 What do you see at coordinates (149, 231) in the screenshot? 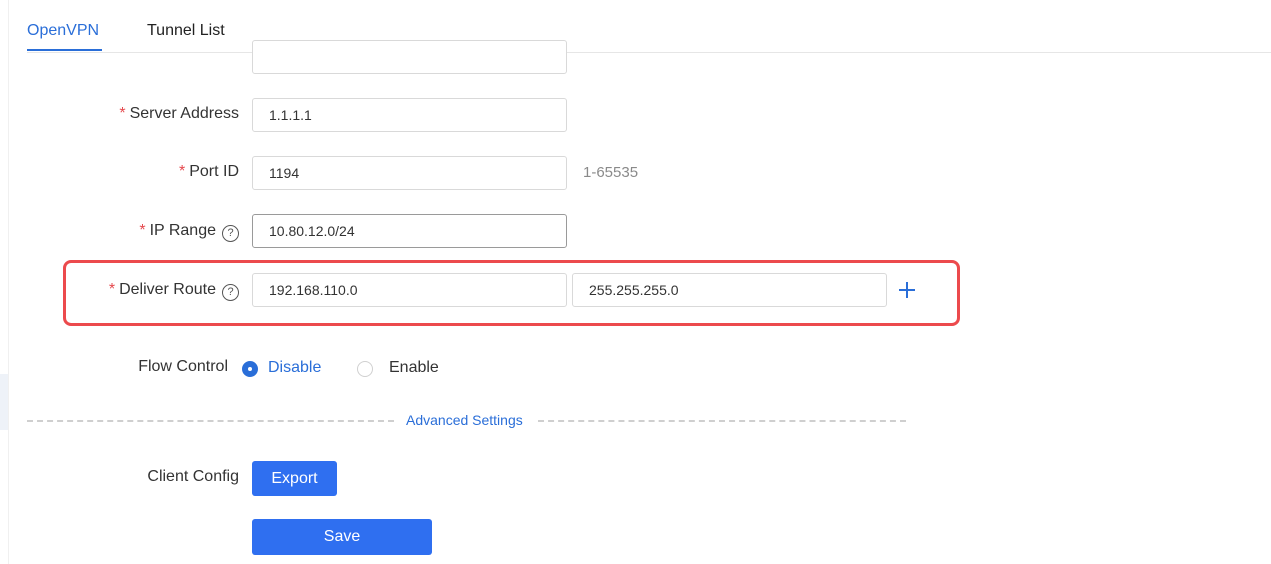
I see `ip-range-label: * IP Range?` at bounding box center [149, 231].